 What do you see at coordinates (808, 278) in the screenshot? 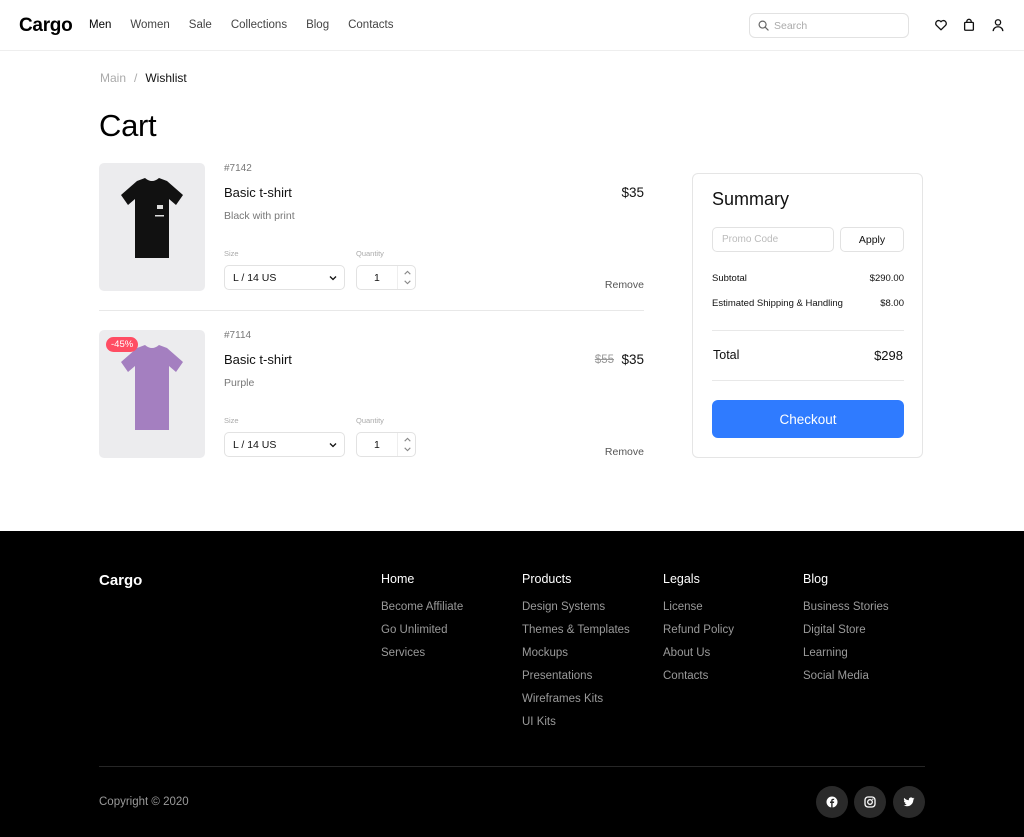
I see `subtotal-row: Subtotal $290.00` at bounding box center [808, 278].